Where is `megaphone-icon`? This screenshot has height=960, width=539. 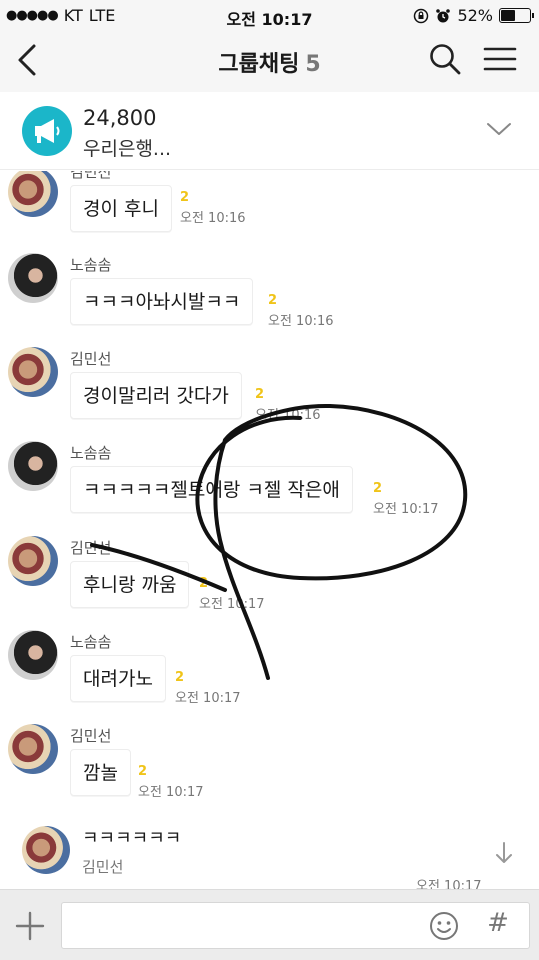
megaphone-icon is located at coordinates (47, 131).